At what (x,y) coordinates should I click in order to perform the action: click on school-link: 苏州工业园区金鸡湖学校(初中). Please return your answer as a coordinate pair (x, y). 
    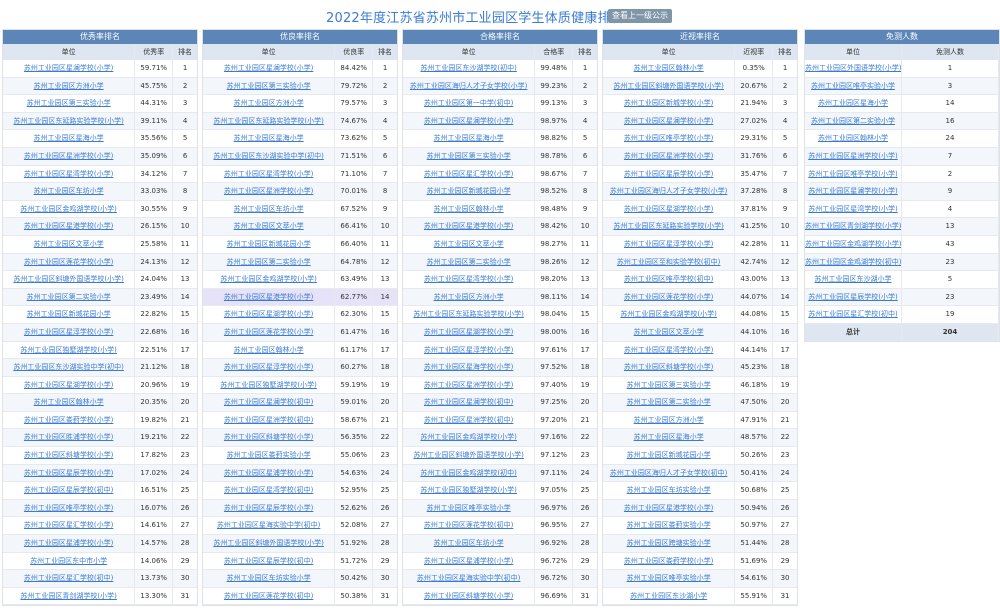
    Looking at the image, I should click on (468, 473).